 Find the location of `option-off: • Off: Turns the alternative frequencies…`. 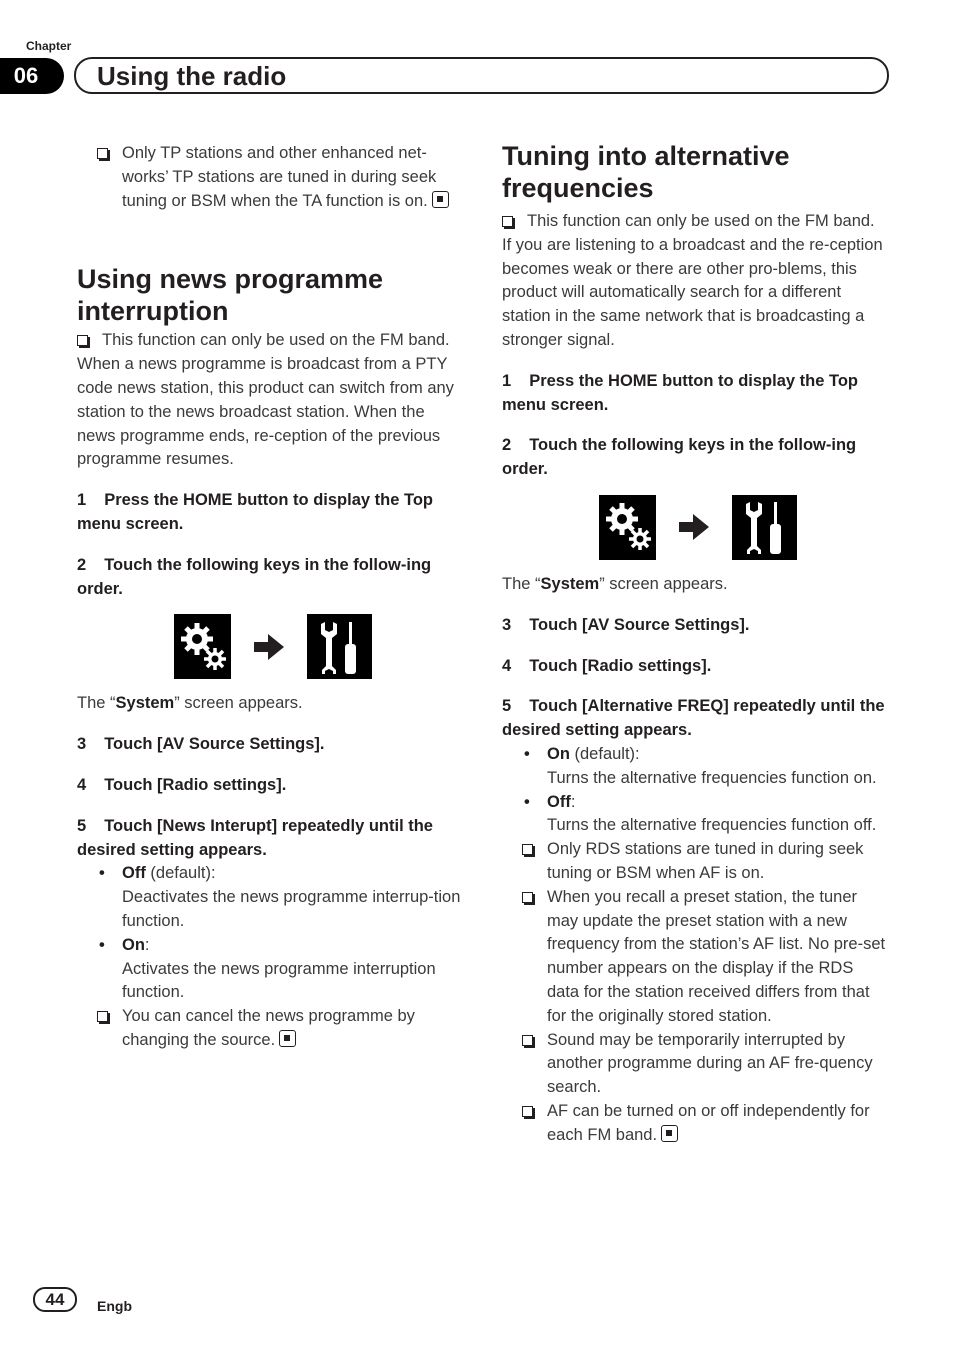

option-off: • Off: Turns the alternative frequencies… is located at coordinates (700, 813).